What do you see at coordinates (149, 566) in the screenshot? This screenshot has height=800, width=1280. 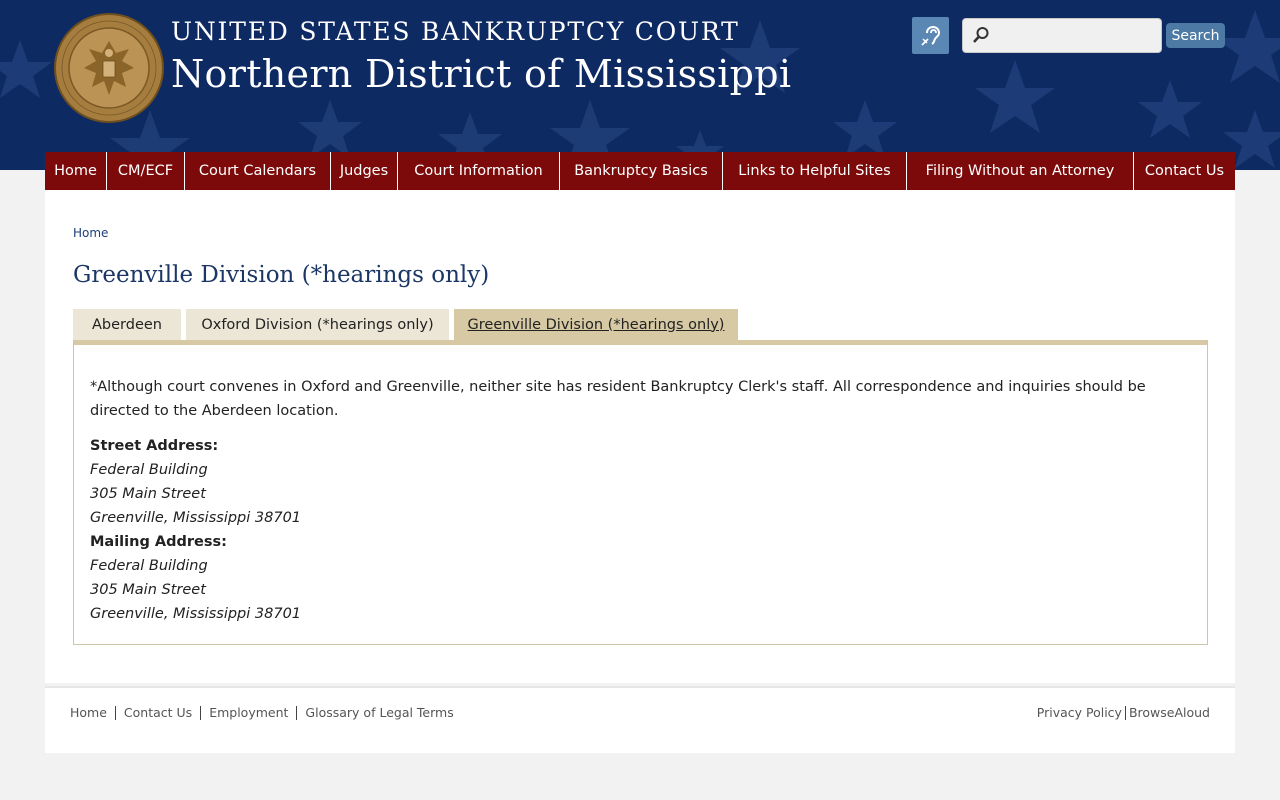 I see `mailing-line-1: Federal Building` at bounding box center [149, 566].